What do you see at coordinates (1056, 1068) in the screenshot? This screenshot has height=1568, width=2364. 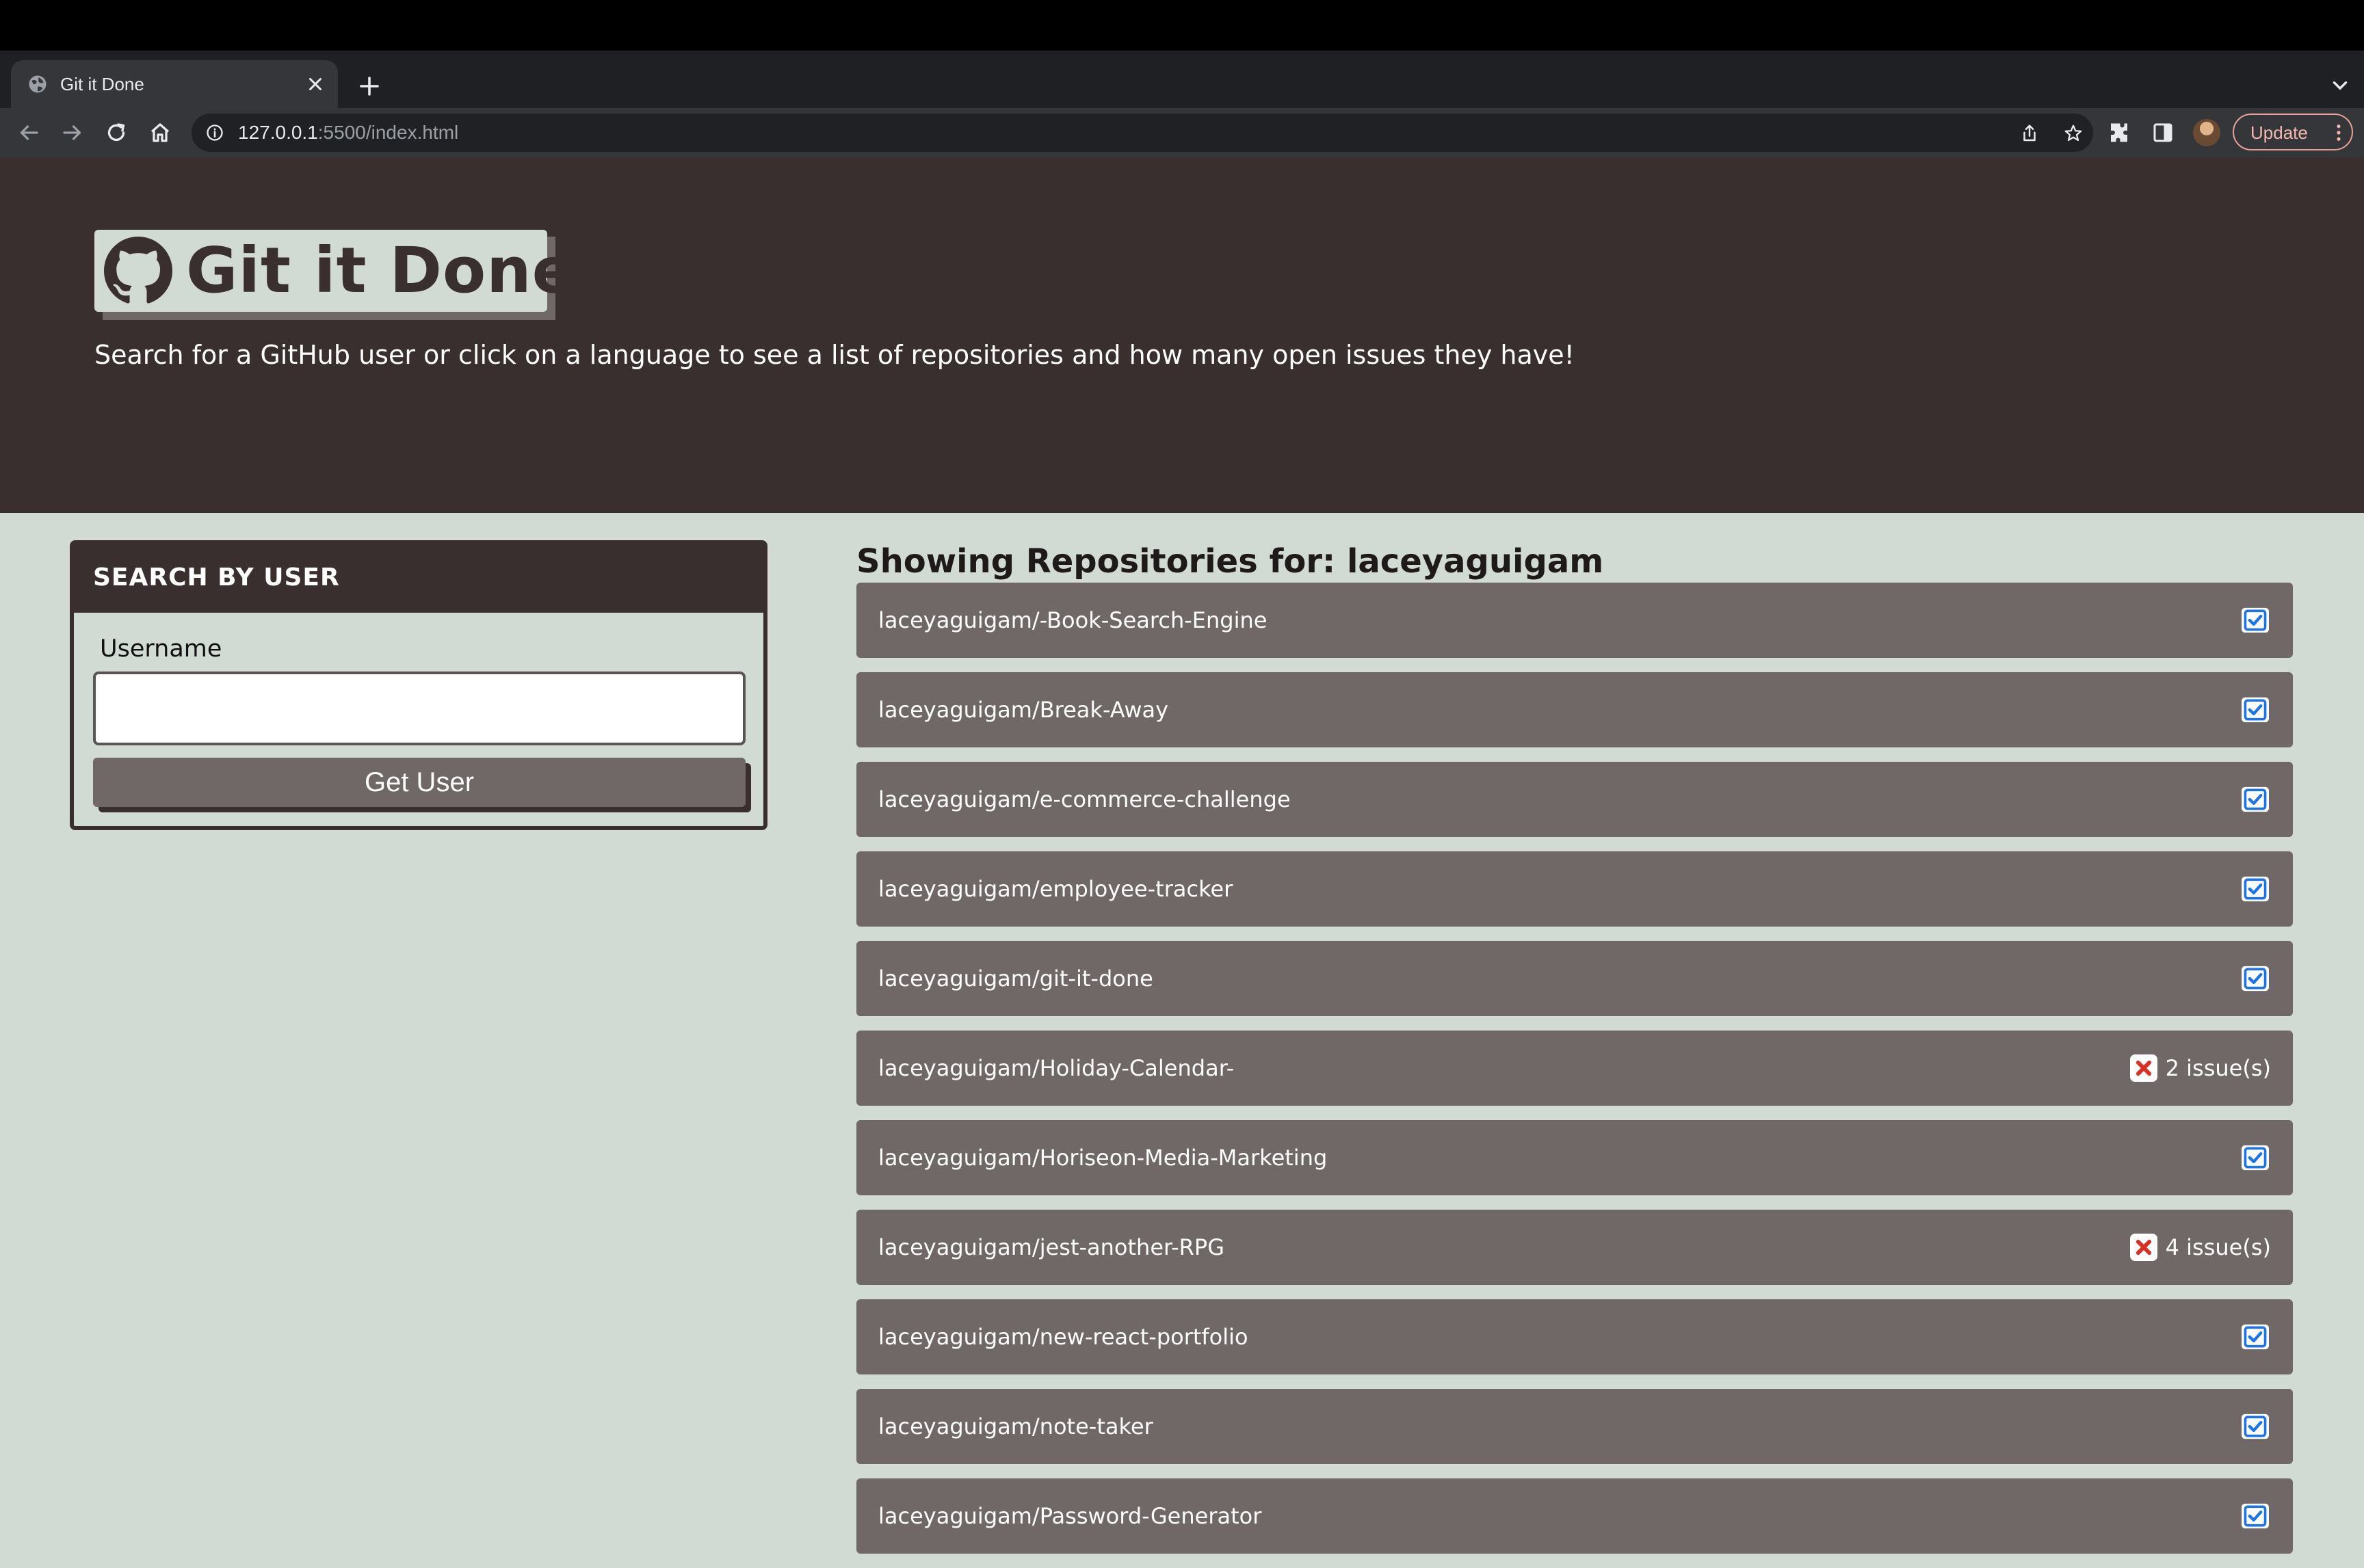 I see `repo-name: laceyaguigam/Holiday-Calendar-` at bounding box center [1056, 1068].